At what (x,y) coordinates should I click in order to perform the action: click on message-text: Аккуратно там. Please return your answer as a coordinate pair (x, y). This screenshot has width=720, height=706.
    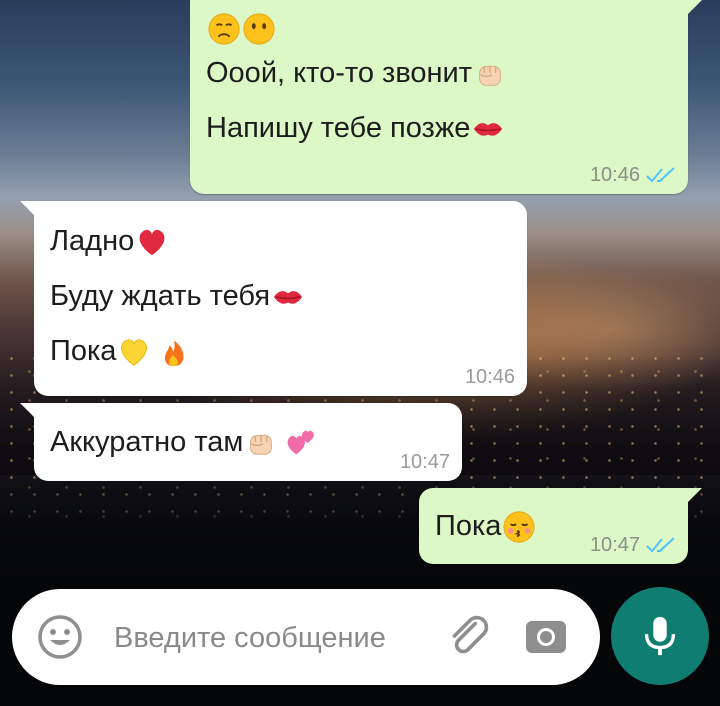
    Looking at the image, I should click on (147, 442).